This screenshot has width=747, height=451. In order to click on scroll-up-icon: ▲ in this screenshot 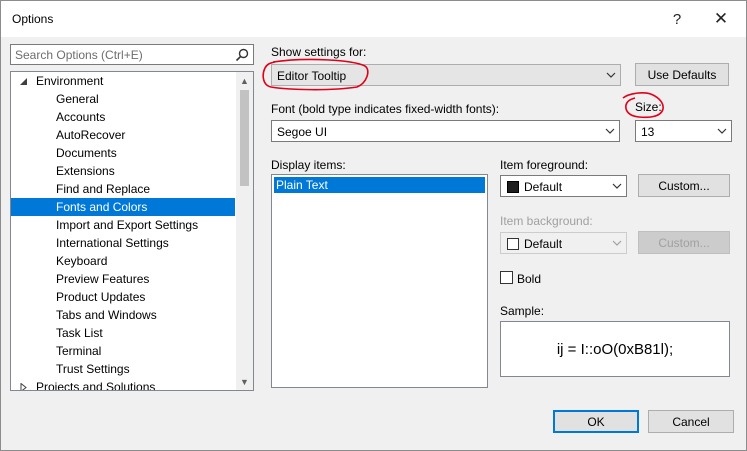, I will do `click(244, 80)`.